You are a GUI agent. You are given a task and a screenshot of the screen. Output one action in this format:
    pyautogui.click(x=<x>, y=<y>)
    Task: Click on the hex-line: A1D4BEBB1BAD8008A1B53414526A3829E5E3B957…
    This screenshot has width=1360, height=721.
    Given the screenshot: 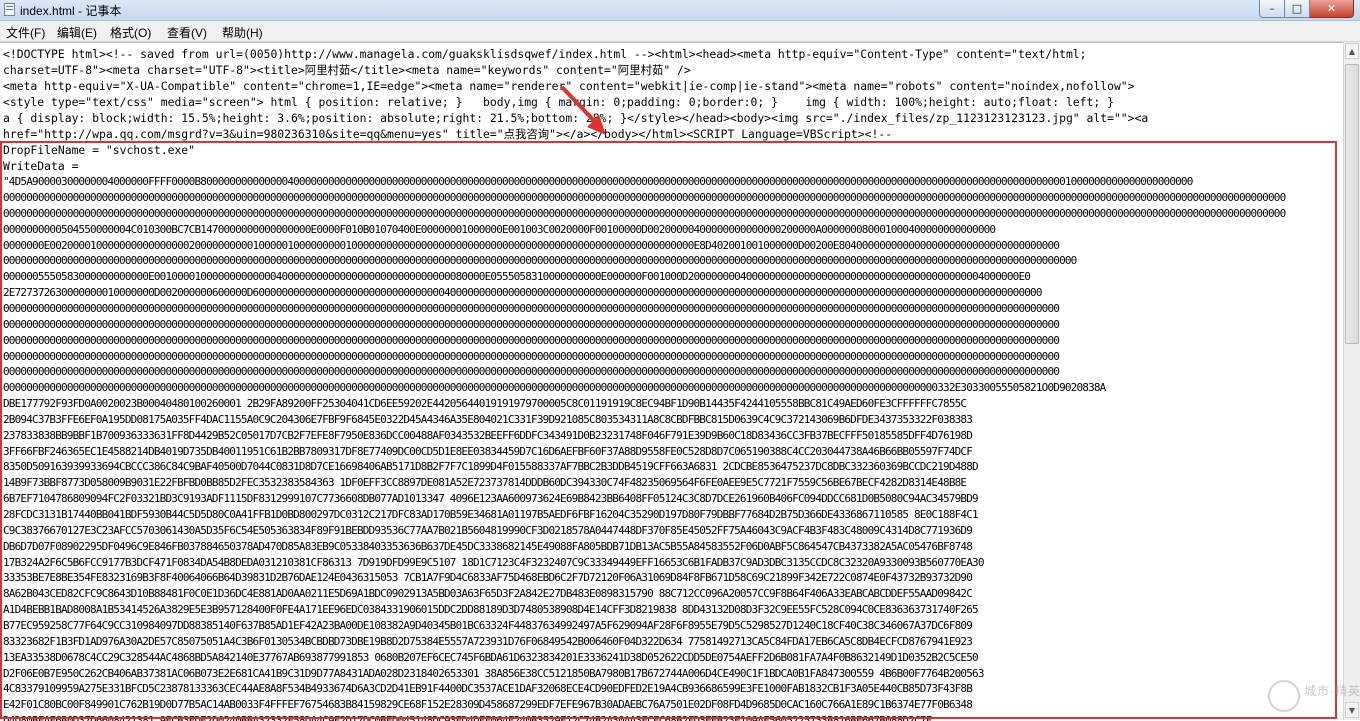 What is the action you would take?
    pyautogui.click(x=491, y=610)
    